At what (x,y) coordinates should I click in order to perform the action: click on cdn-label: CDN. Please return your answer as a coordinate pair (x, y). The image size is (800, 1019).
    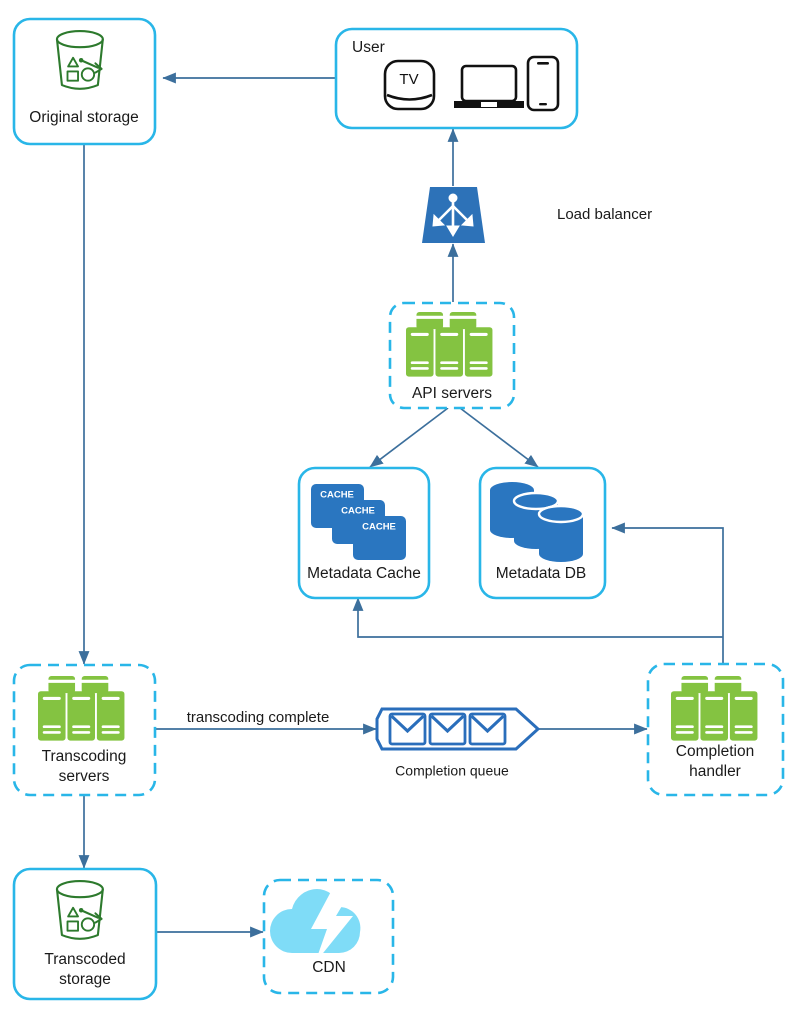
    Looking at the image, I should click on (329, 967).